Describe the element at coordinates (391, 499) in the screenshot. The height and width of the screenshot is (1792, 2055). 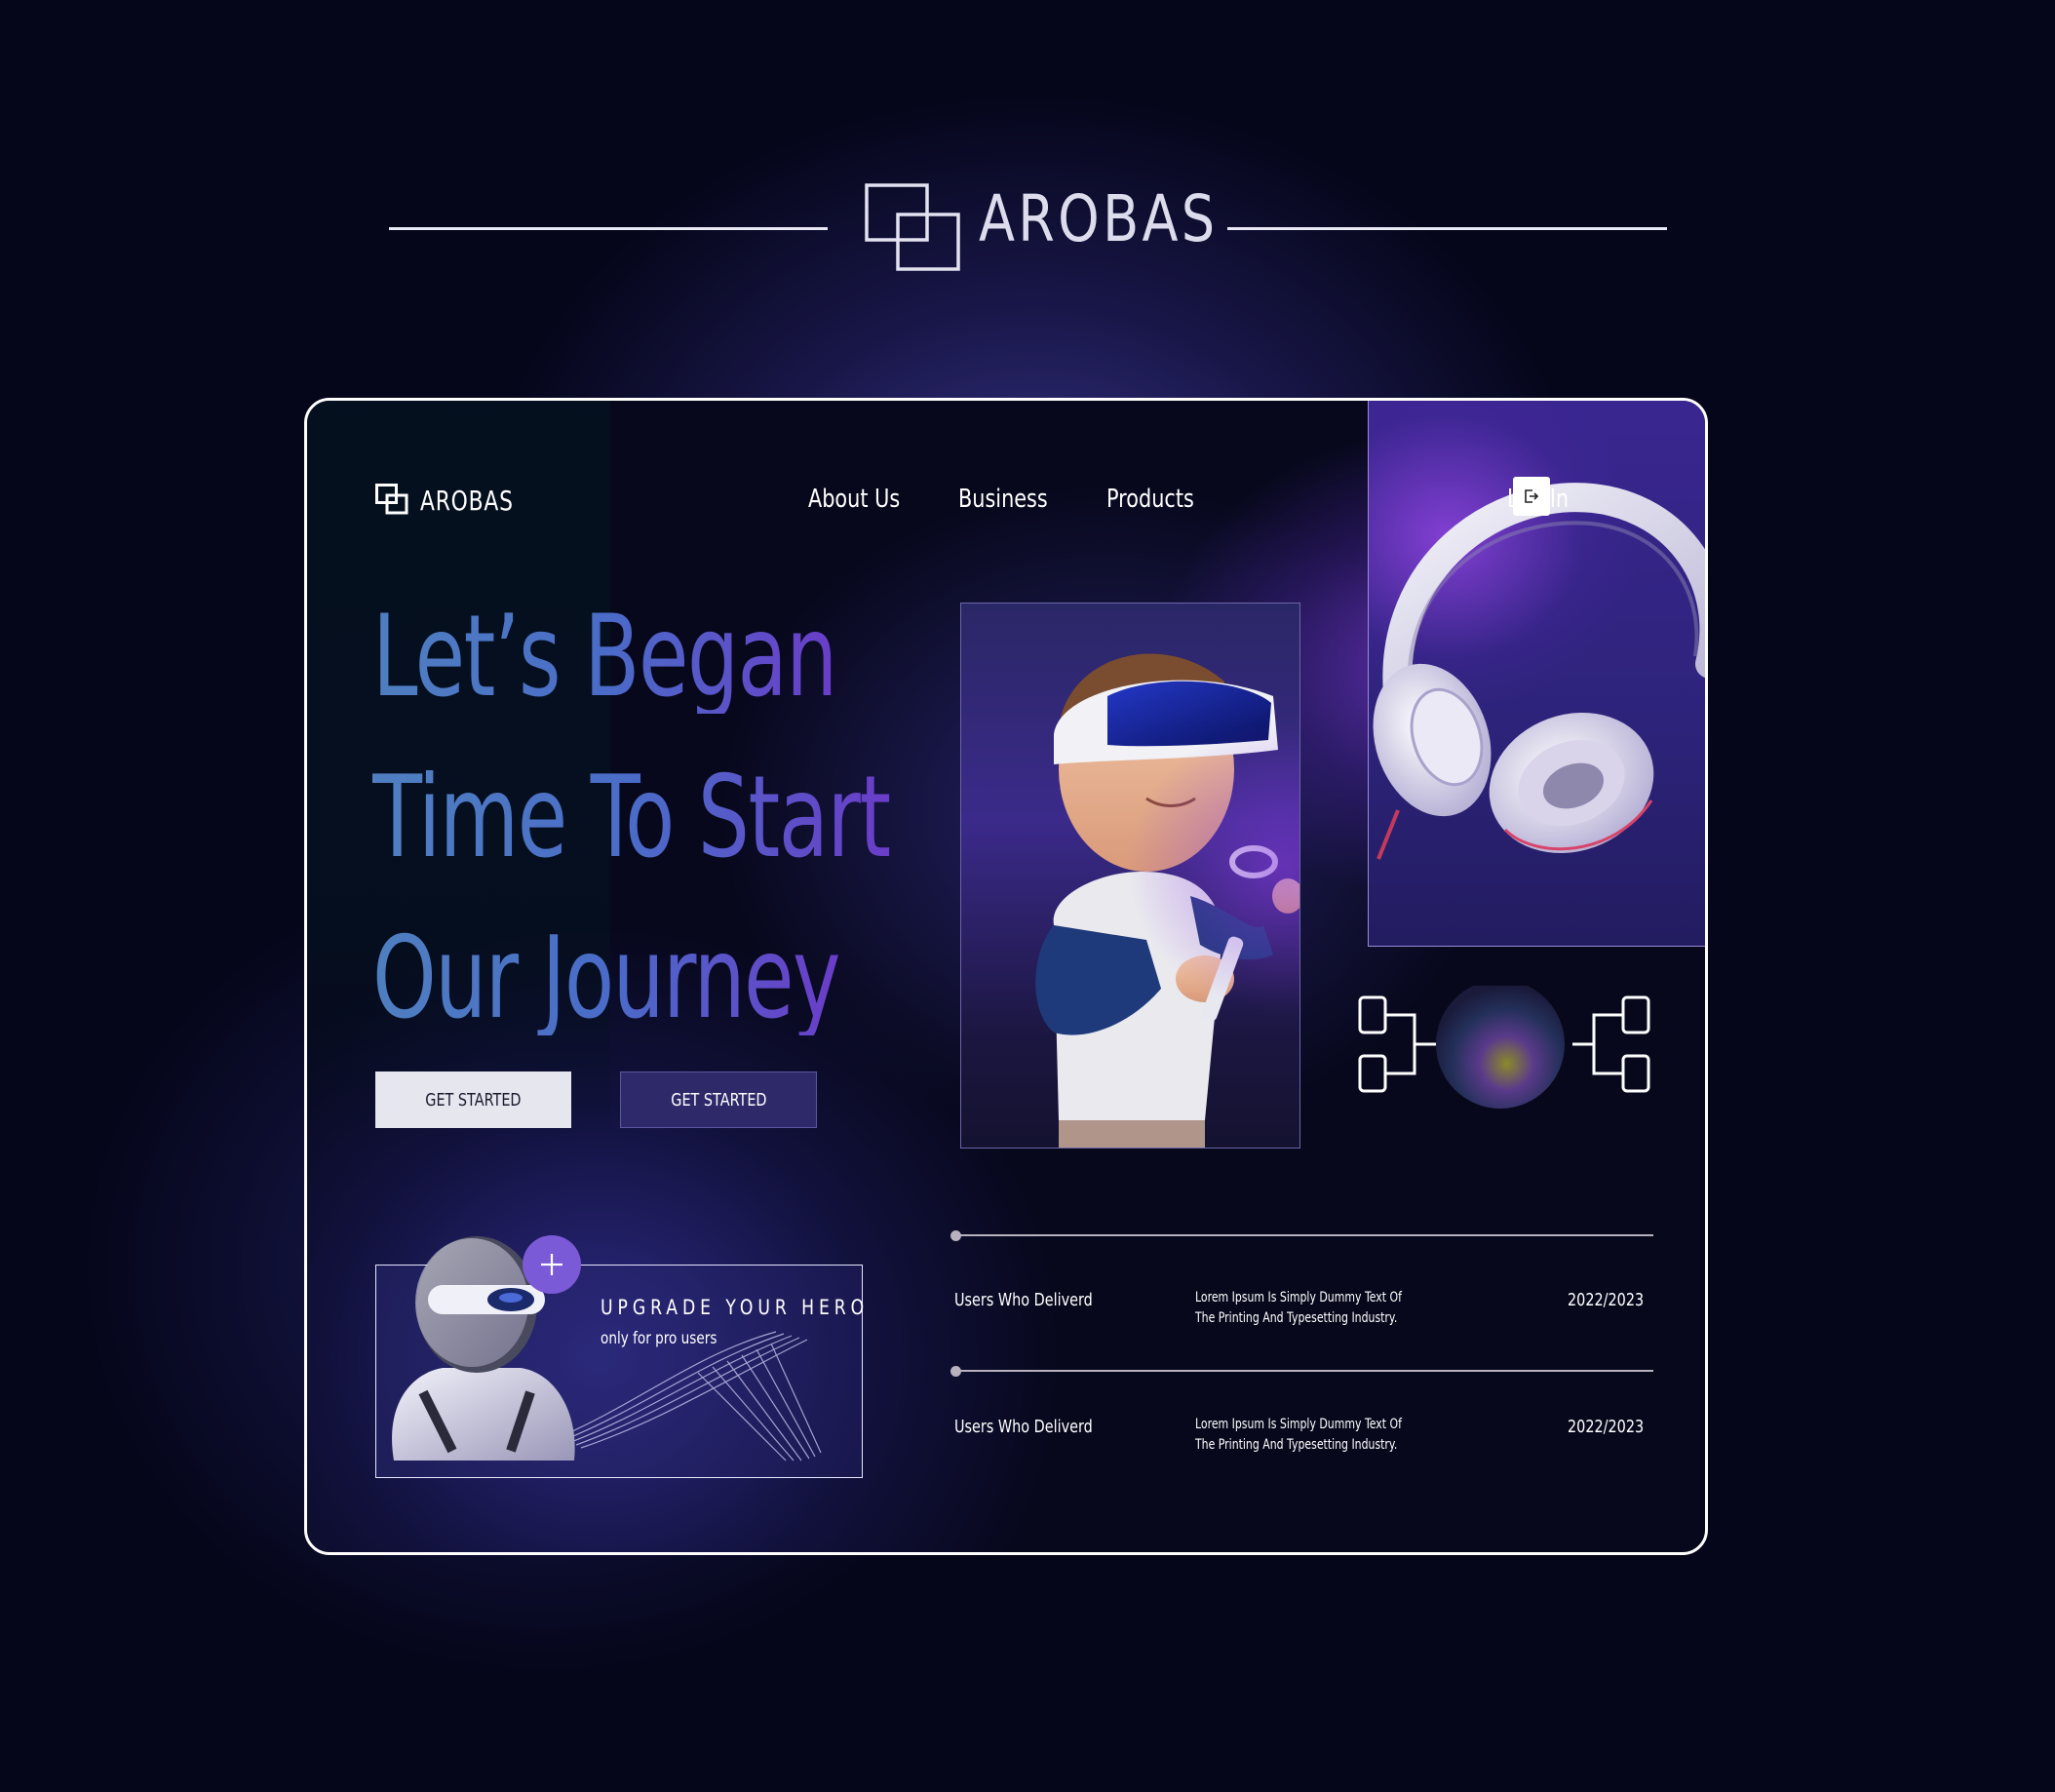
I see `nav-logo-icon` at that location.